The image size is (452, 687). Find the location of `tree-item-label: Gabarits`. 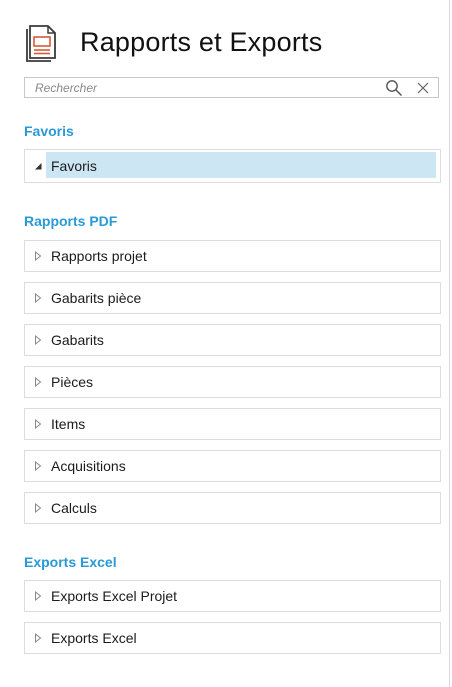

tree-item-label: Gabarits is located at coordinates (77, 340).